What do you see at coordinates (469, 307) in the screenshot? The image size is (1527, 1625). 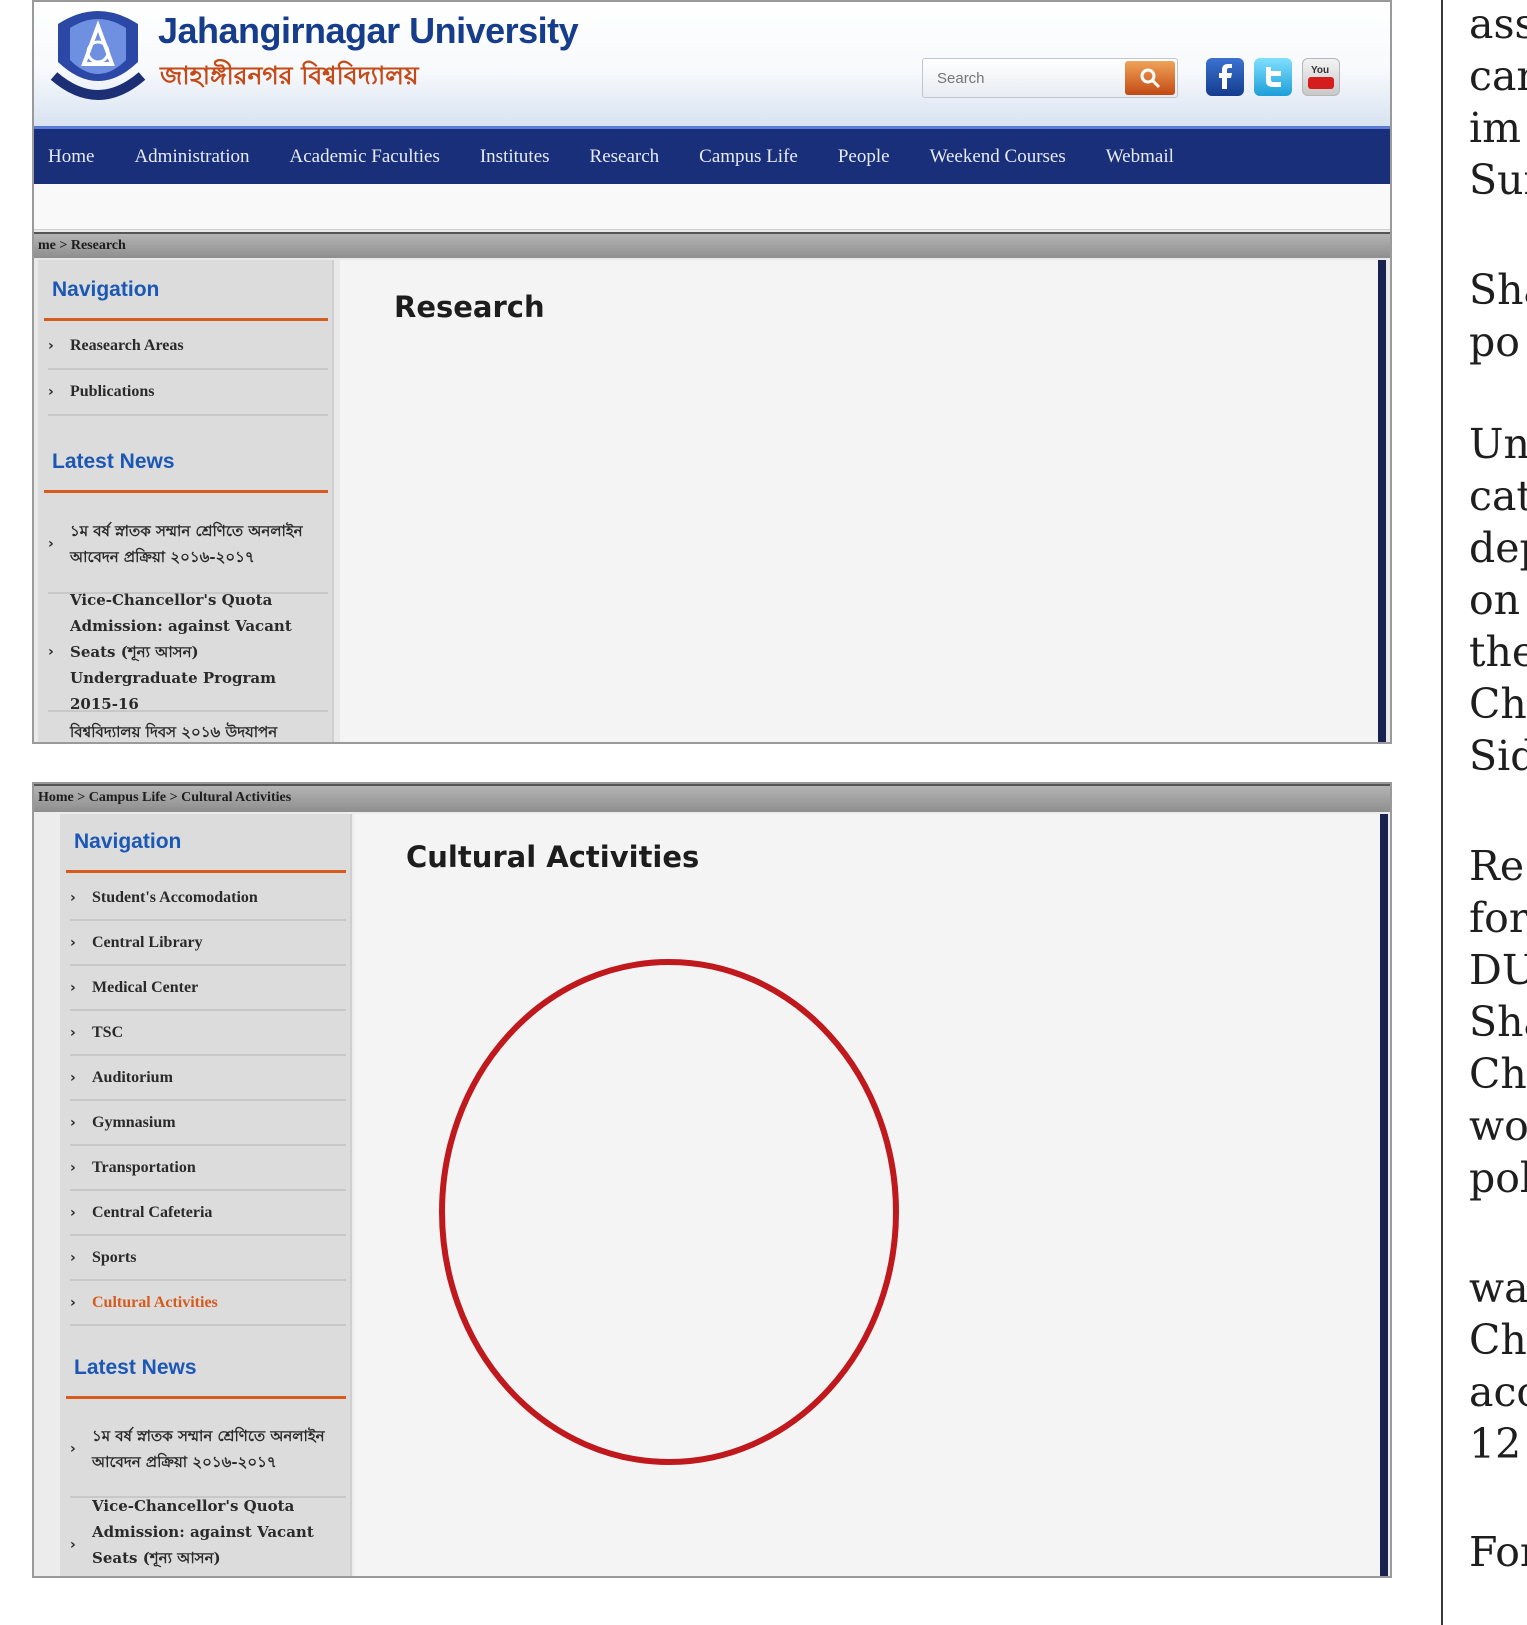 I see `page-title: Research` at bounding box center [469, 307].